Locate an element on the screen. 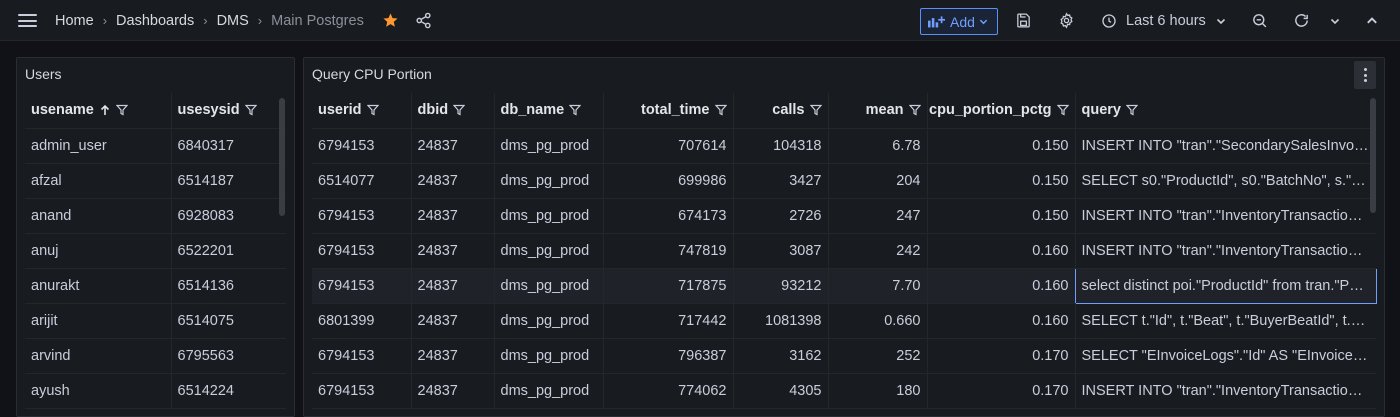  chevron-down-icon is located at coordinates (1335, 21).